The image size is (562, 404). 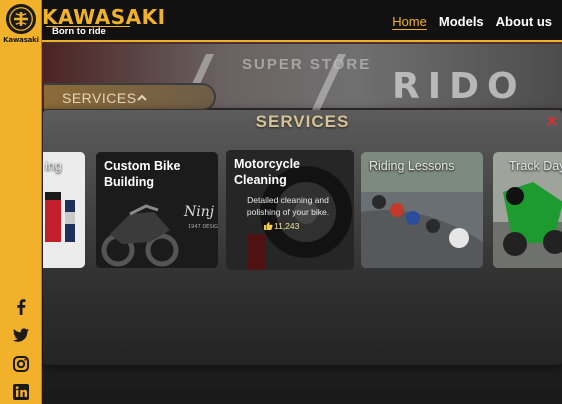 I want to click on nav-home-link: Home, so click(x=409, y=21).